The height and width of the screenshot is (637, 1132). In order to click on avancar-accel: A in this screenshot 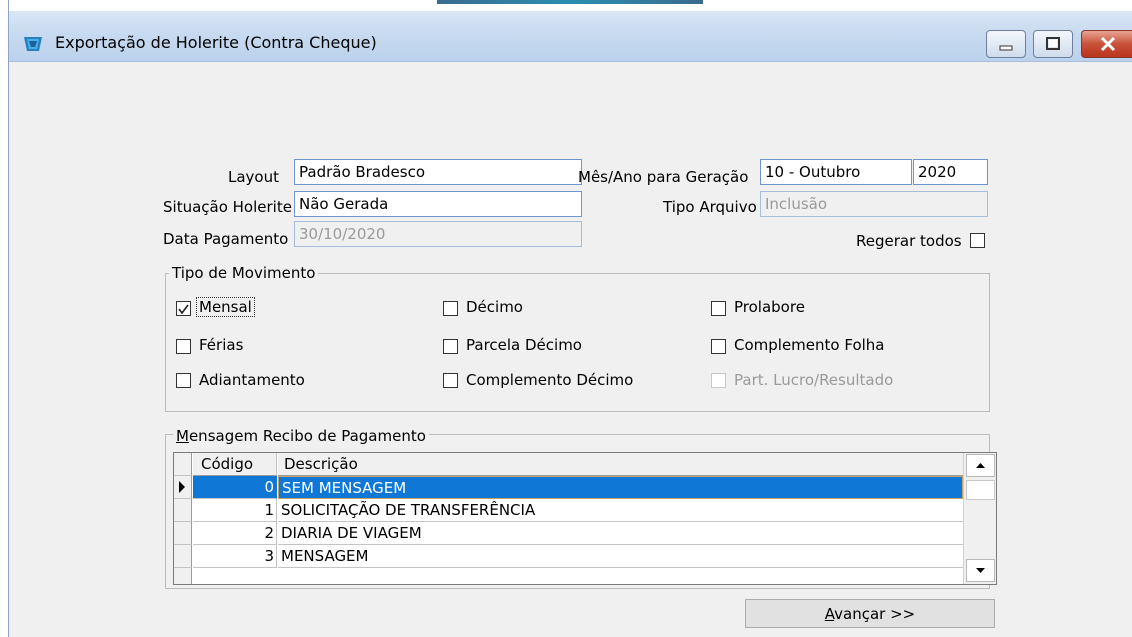, I will do `click(829, 614)`.